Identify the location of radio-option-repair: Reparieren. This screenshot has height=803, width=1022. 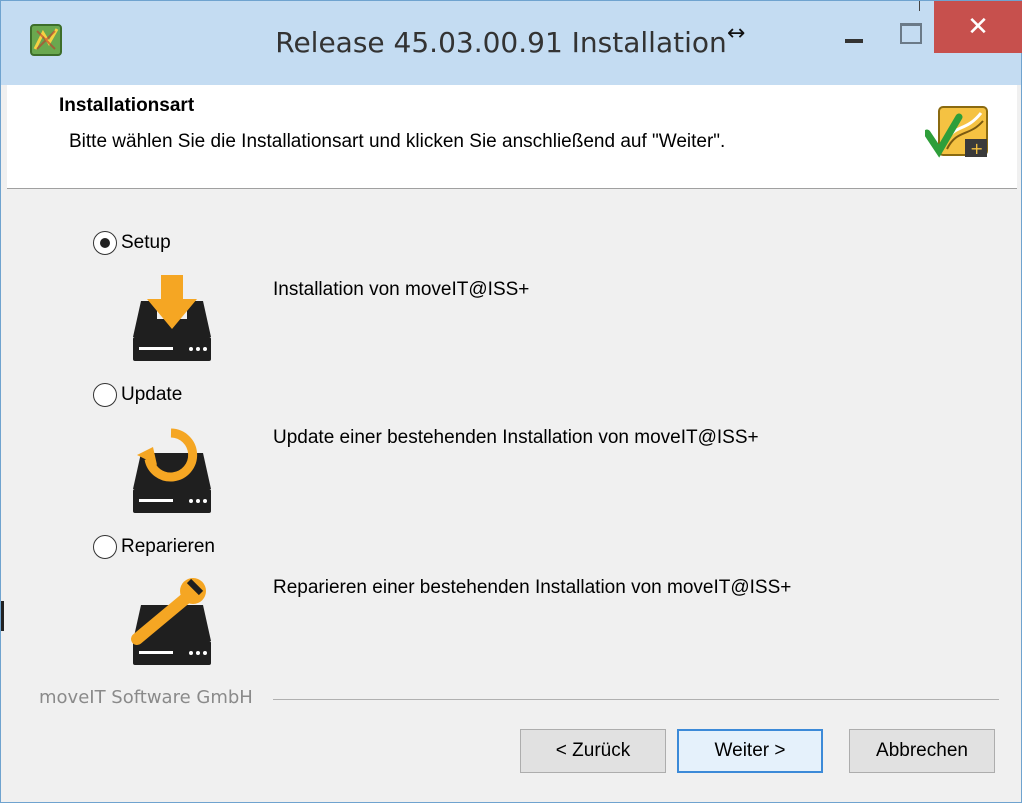
(154, 547).